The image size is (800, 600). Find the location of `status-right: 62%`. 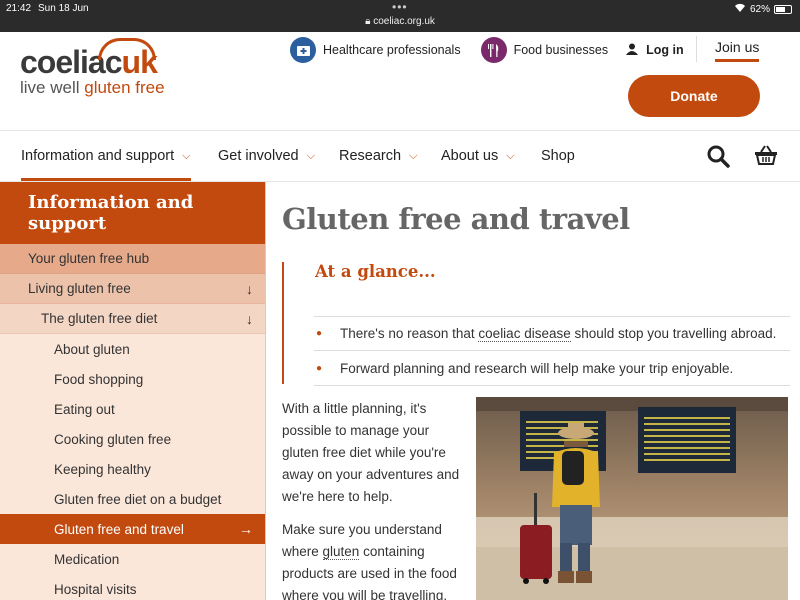

status-right: 62% is located at coordinates (763, 9).